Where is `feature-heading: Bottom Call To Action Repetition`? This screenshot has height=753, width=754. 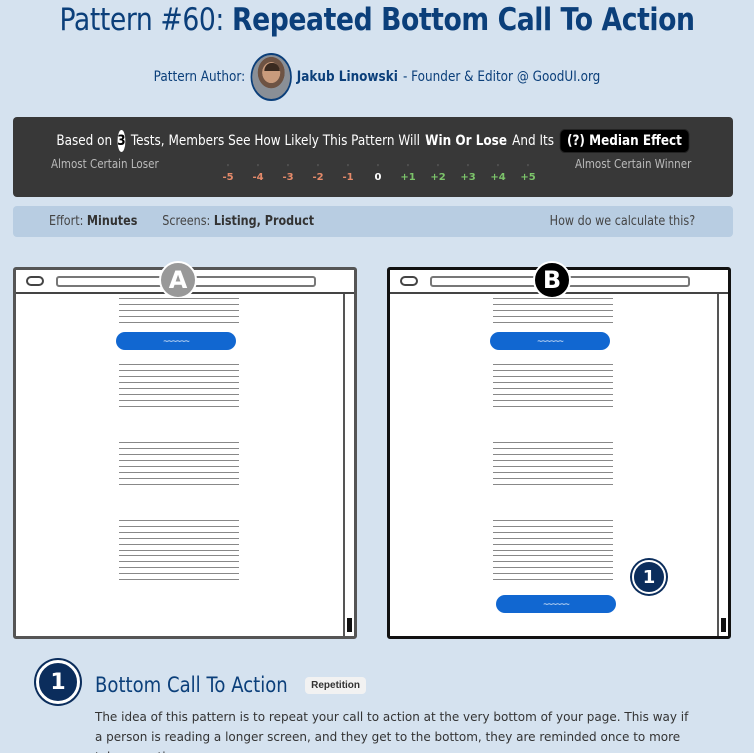 feature-heading: Bottom Call To Action Repetition is located at coordinates (231, 685).